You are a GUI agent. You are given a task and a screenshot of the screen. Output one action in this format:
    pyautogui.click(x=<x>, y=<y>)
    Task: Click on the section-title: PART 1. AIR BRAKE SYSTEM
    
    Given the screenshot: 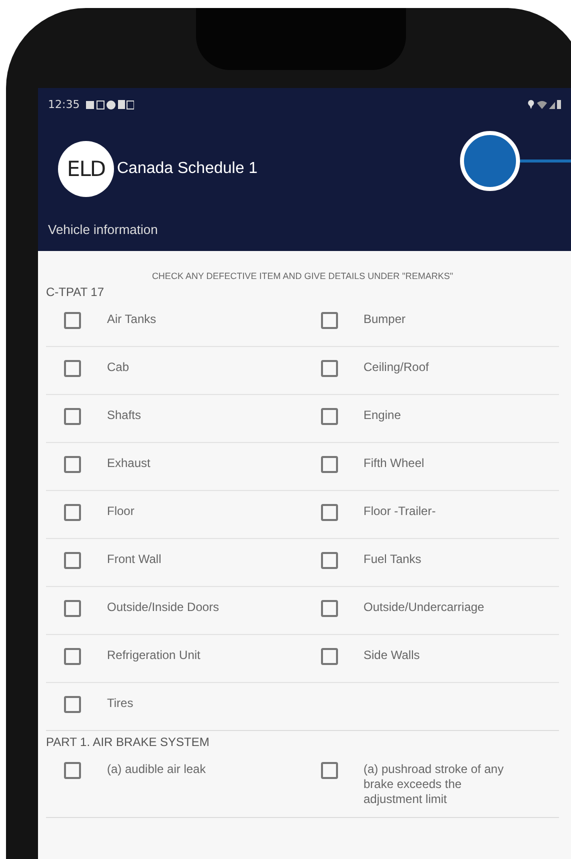 What is the action you would take?
    pyautogui.click(x=128, y=742)
    